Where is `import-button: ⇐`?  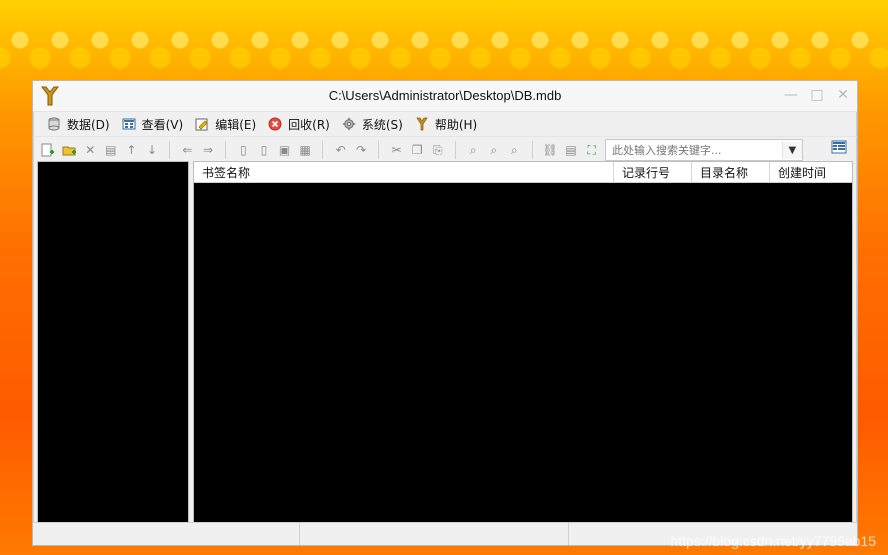
import-button: ⇐ is located at coordinates (187, 150).